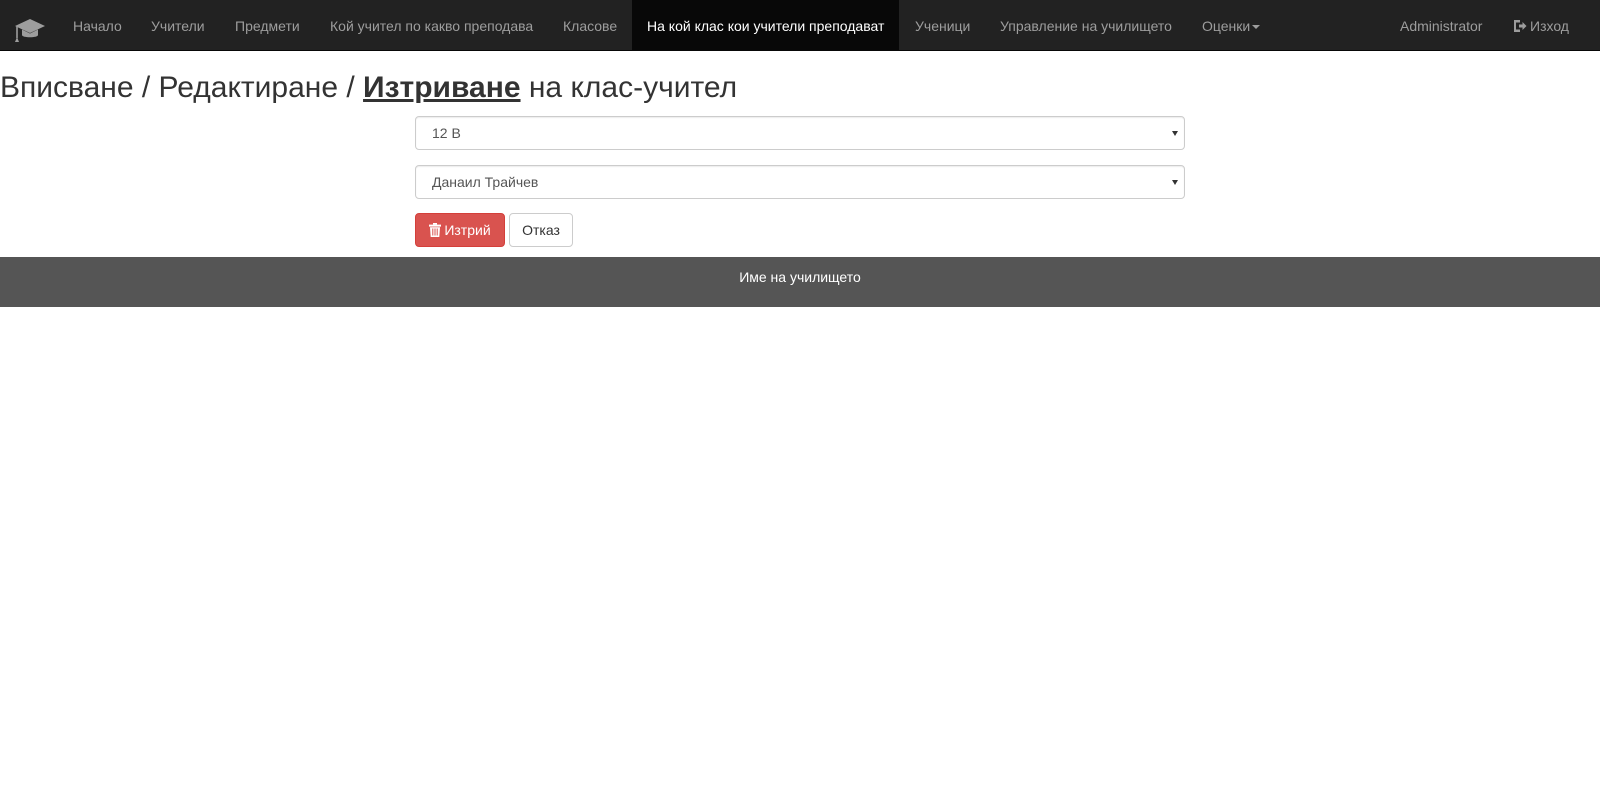 This screenshot has height=803, width=1600. Describe the element at coordinates (1226, 26) in the screenshot. I see `nav-item-grades-label: Оценки` at that location.